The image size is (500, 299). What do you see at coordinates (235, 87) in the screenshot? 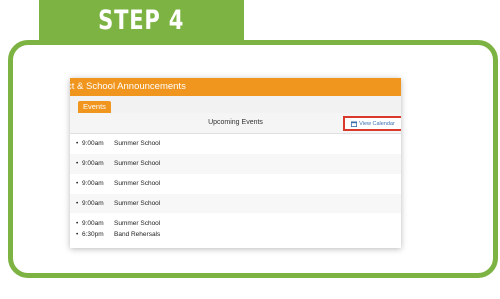
I see `announcements-banner: ct & School Announcements` at bounding box center [235, 87].